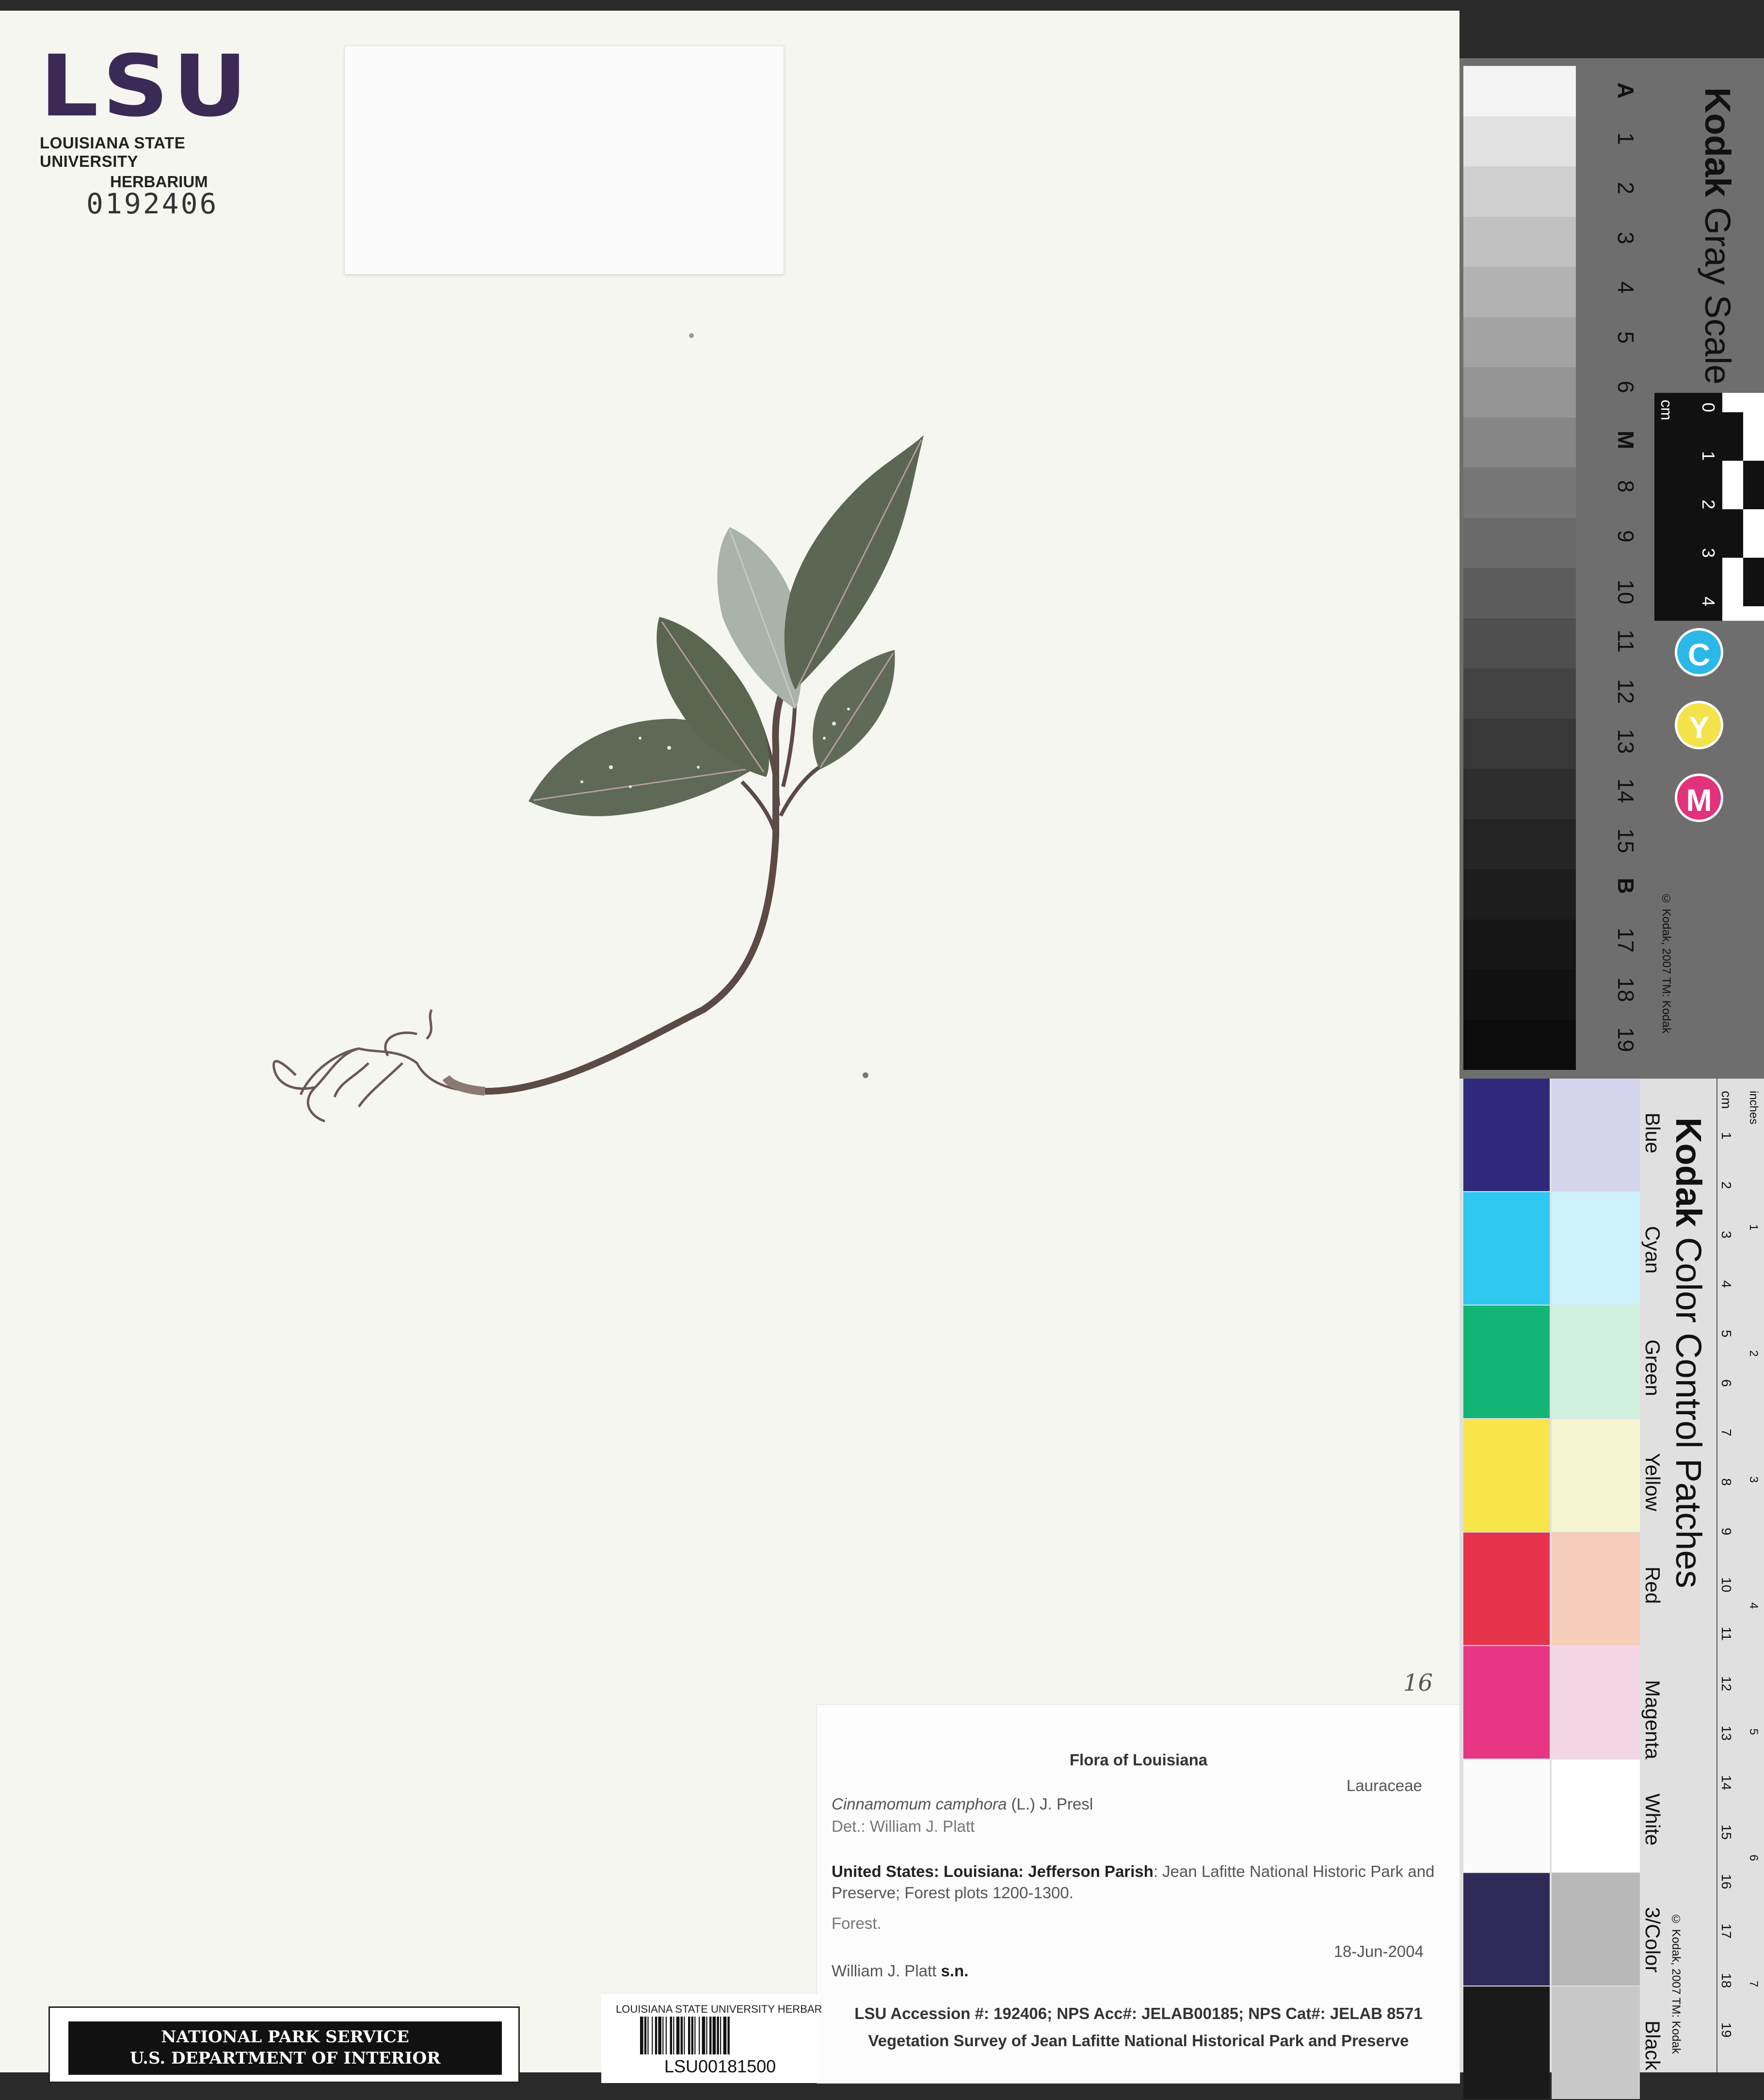 The height and width of the screenshot is (2100, 1764). Describe the element at coordinates (1384, 1785) in the screenshot. I see `label-family: Lauraceae` at that location.